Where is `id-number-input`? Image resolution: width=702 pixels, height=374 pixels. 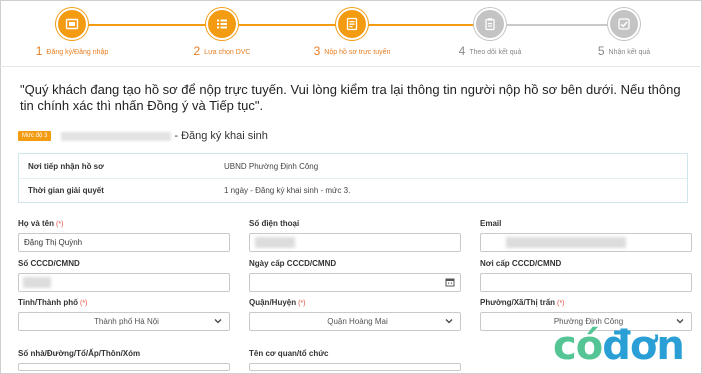
id-number-input is located at coordinates (124, 282).